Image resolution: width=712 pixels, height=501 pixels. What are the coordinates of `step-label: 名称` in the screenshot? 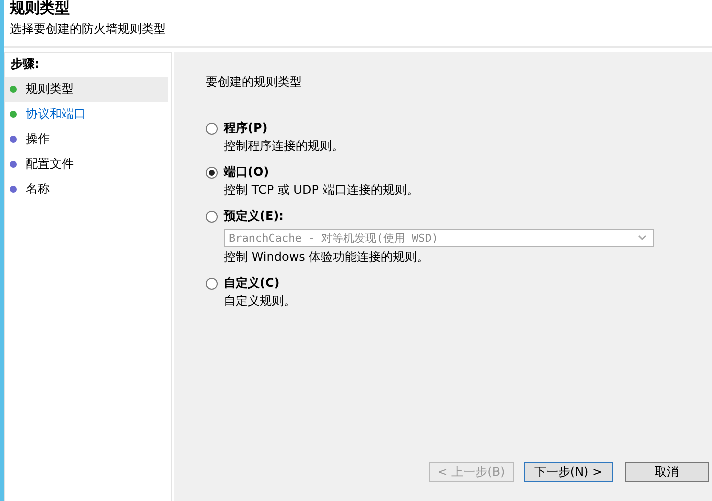 It's located at (38, 189).